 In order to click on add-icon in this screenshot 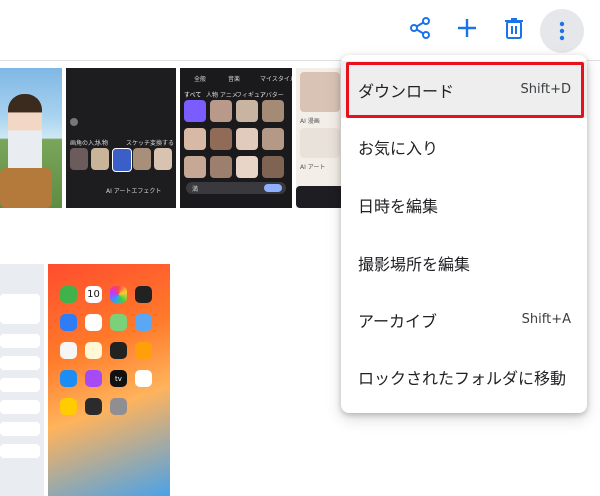, I will do `click(467, 28)`.